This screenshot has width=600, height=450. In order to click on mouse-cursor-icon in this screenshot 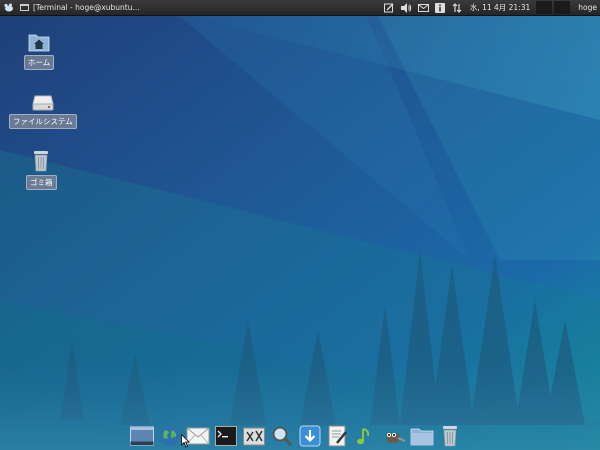, I will do `click(185, 441)`.